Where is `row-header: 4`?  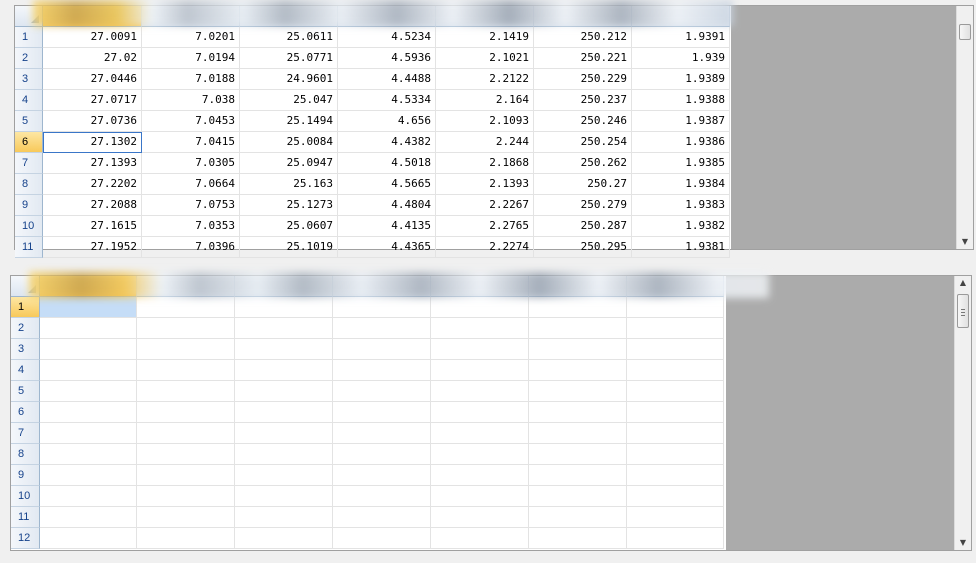 row-header: 4 is located at coordinates (29, 100).